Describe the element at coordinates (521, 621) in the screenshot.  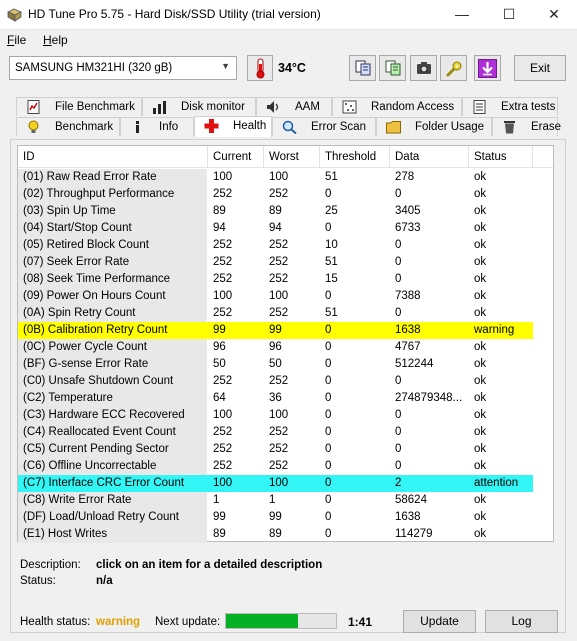
I see `log-button: Log` at that location.